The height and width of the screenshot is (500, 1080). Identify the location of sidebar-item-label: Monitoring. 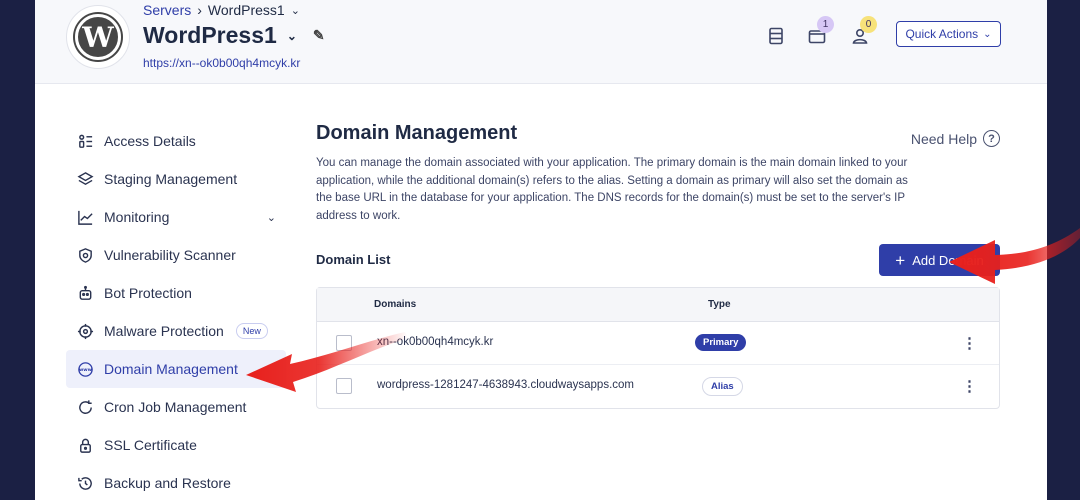
(137, 217).